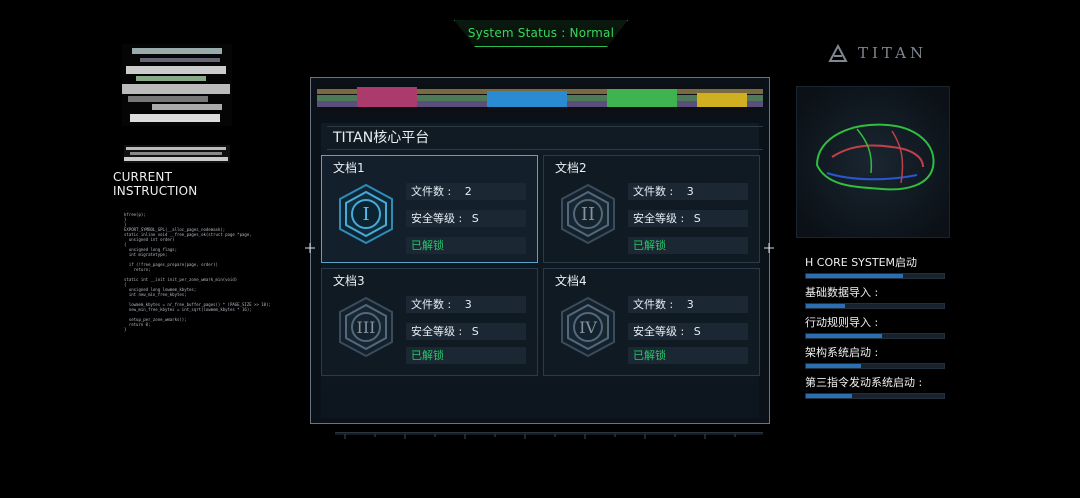 This screenshot has width=1080, height=498. What do you see at coordinates (864, 382) in the screenshot?
I see `system-task-label: 第三指令发动系统启动 :` at bounding box center [864, 382].